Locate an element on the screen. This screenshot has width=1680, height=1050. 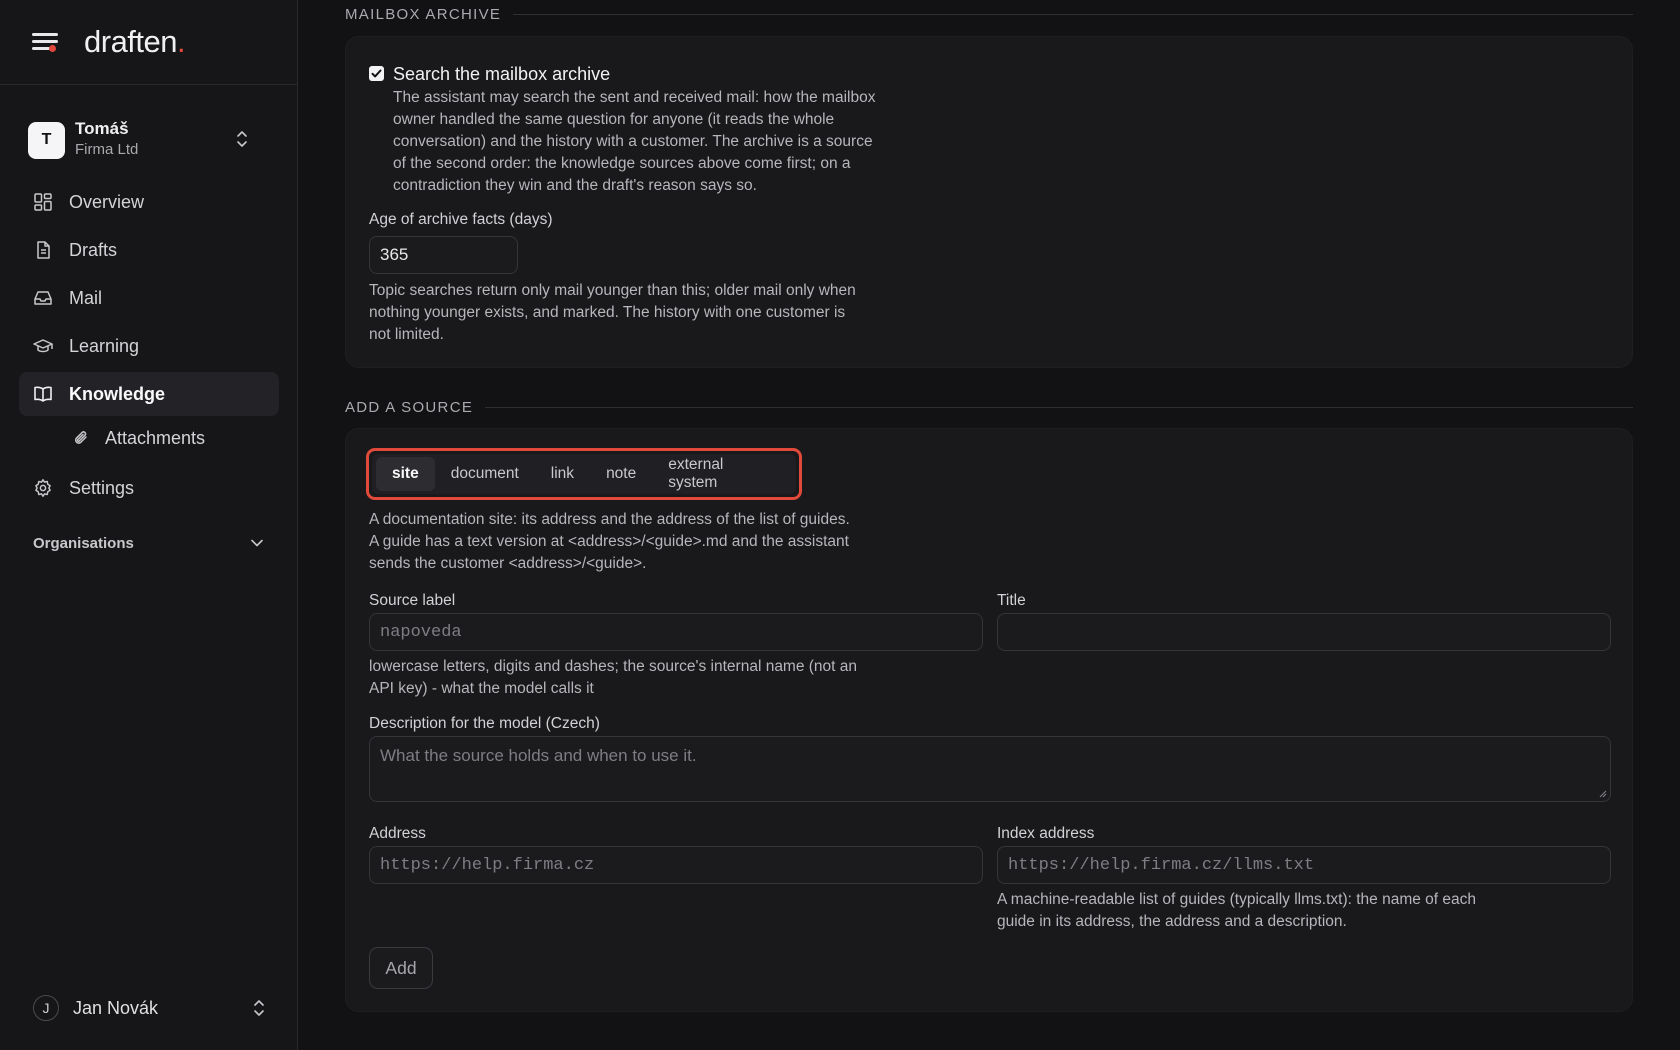
nav-item-overview: Overview is located at coordinates (149, 202).